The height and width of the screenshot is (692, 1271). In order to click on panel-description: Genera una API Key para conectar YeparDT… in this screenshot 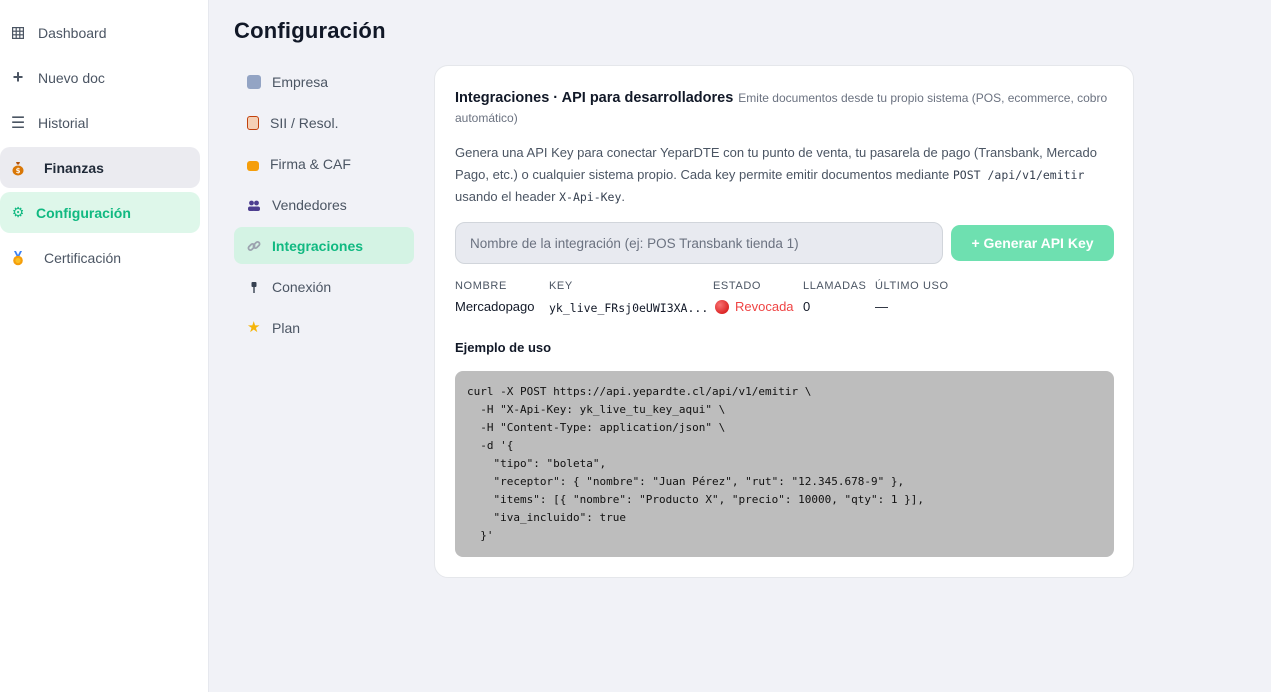, I will do `click(780, 175)`.